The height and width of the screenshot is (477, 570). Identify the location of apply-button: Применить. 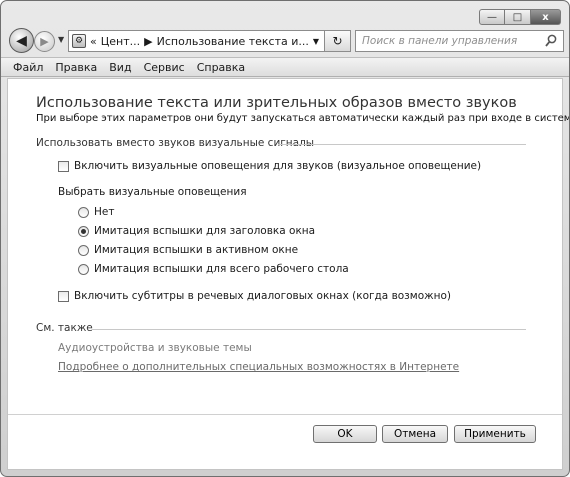
(495, 434).